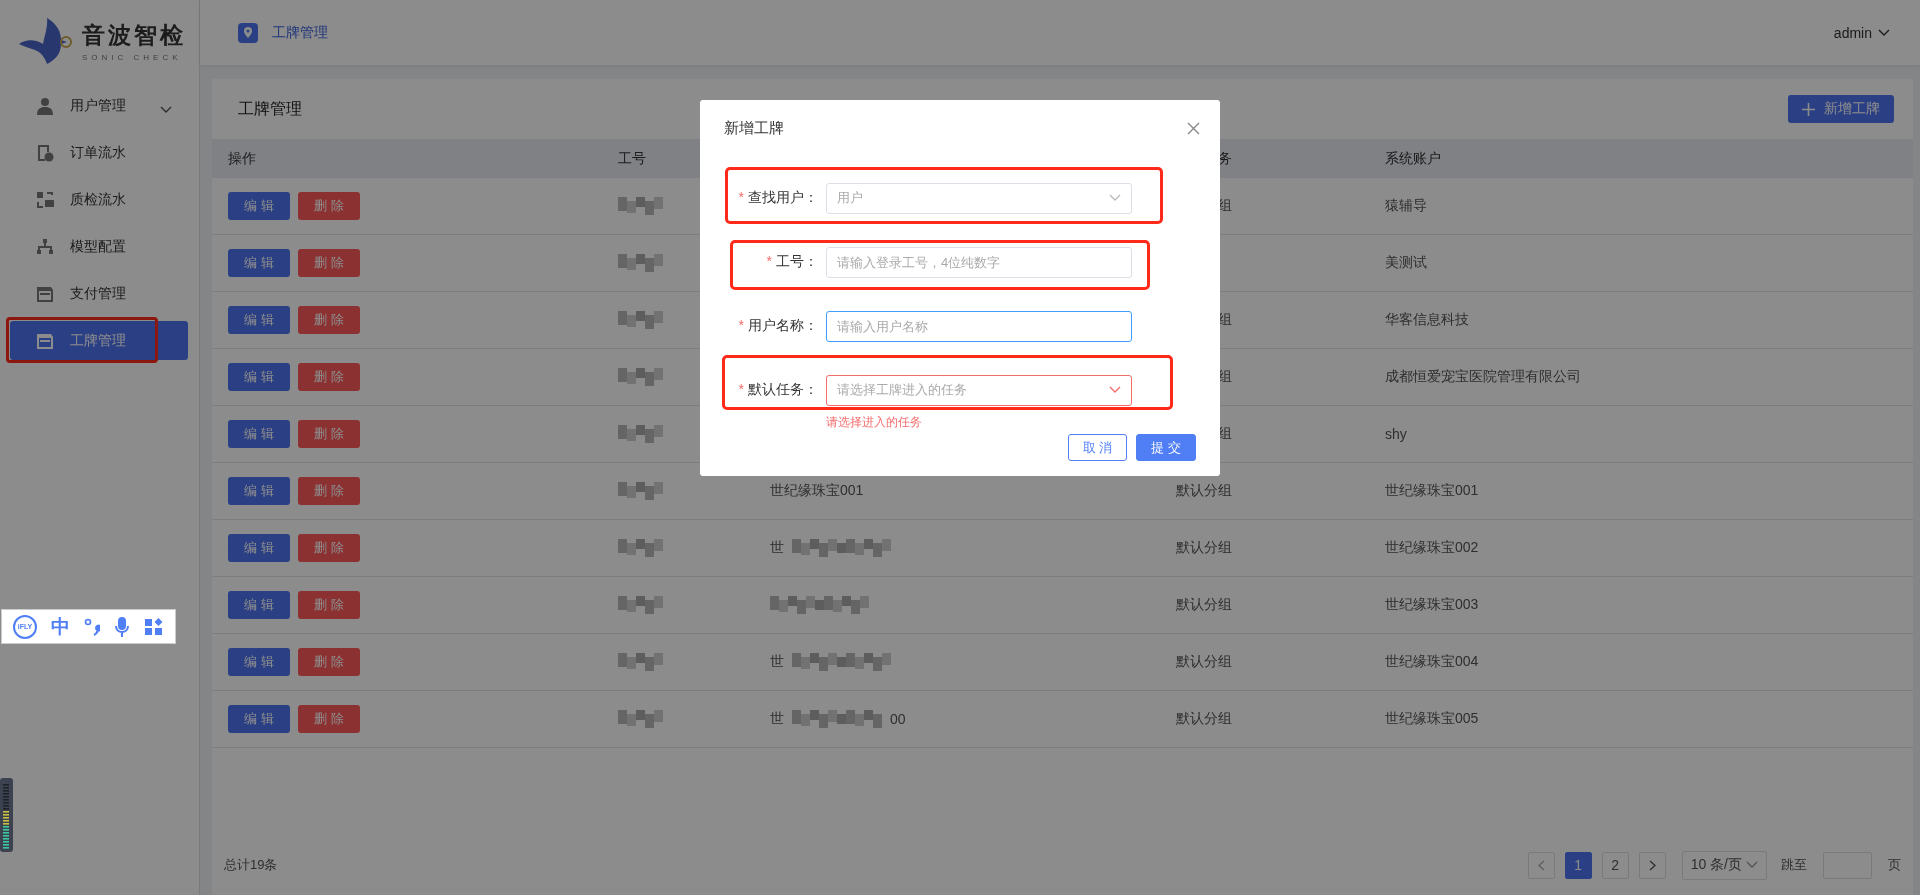 This screenshot has height=895, width=1920. Describe the element at coordinates (251, 865) in the screenshot. I see `total-count: 总计19条` at that location.